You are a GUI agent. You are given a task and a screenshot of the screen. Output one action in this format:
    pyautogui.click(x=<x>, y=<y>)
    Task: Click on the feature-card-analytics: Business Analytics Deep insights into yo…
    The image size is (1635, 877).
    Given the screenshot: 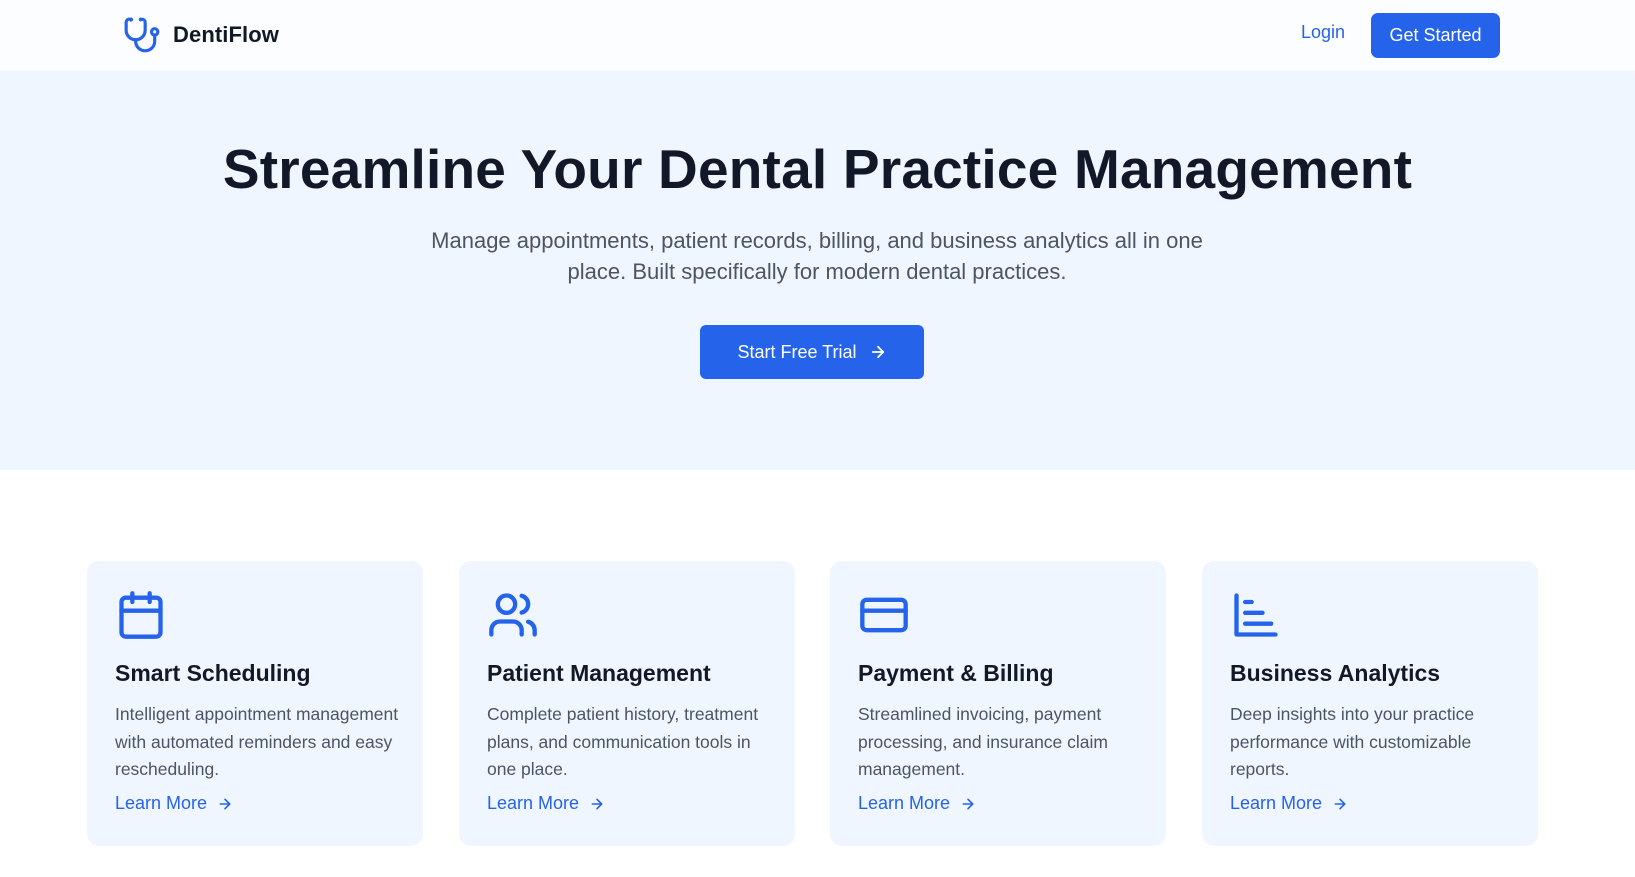 What is the action you would take?
    pyautogui.click(x=1370, y=703)
    